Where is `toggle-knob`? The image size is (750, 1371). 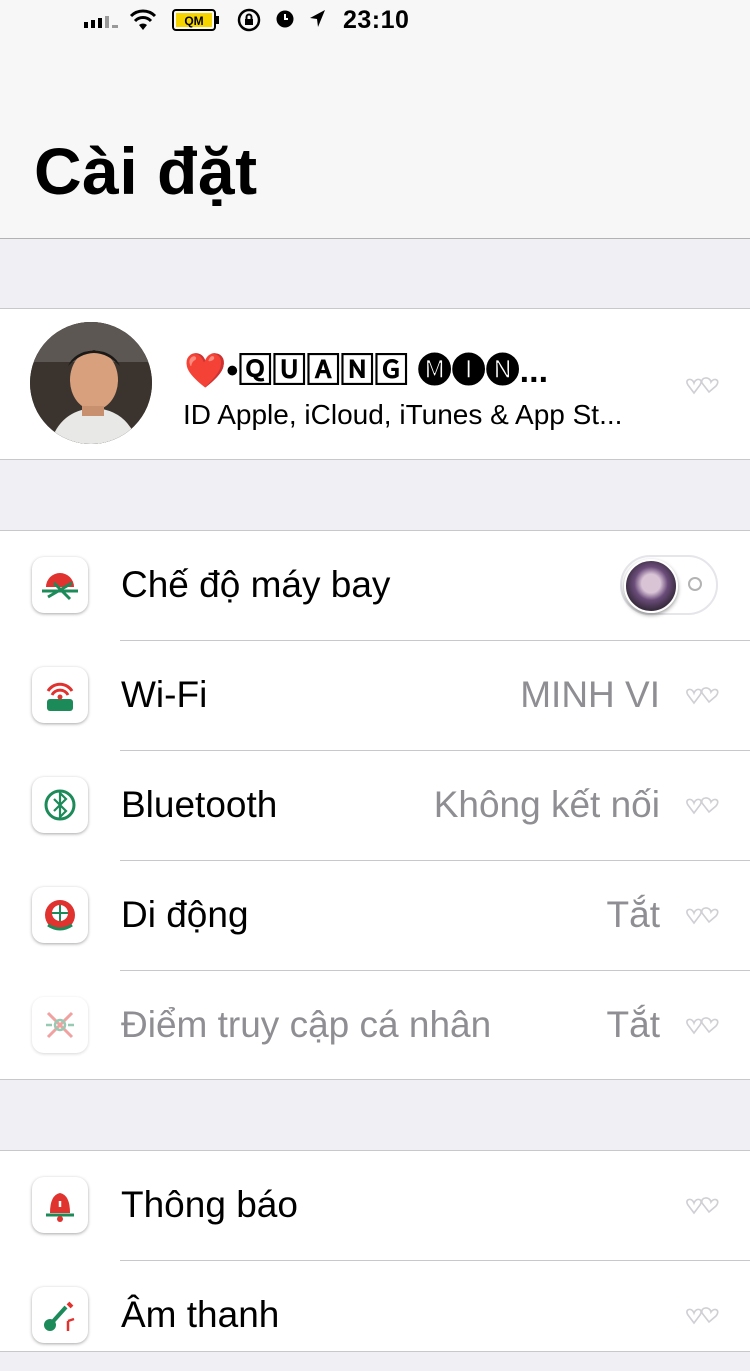
toggle-knob is located at coordinates (651, 586).